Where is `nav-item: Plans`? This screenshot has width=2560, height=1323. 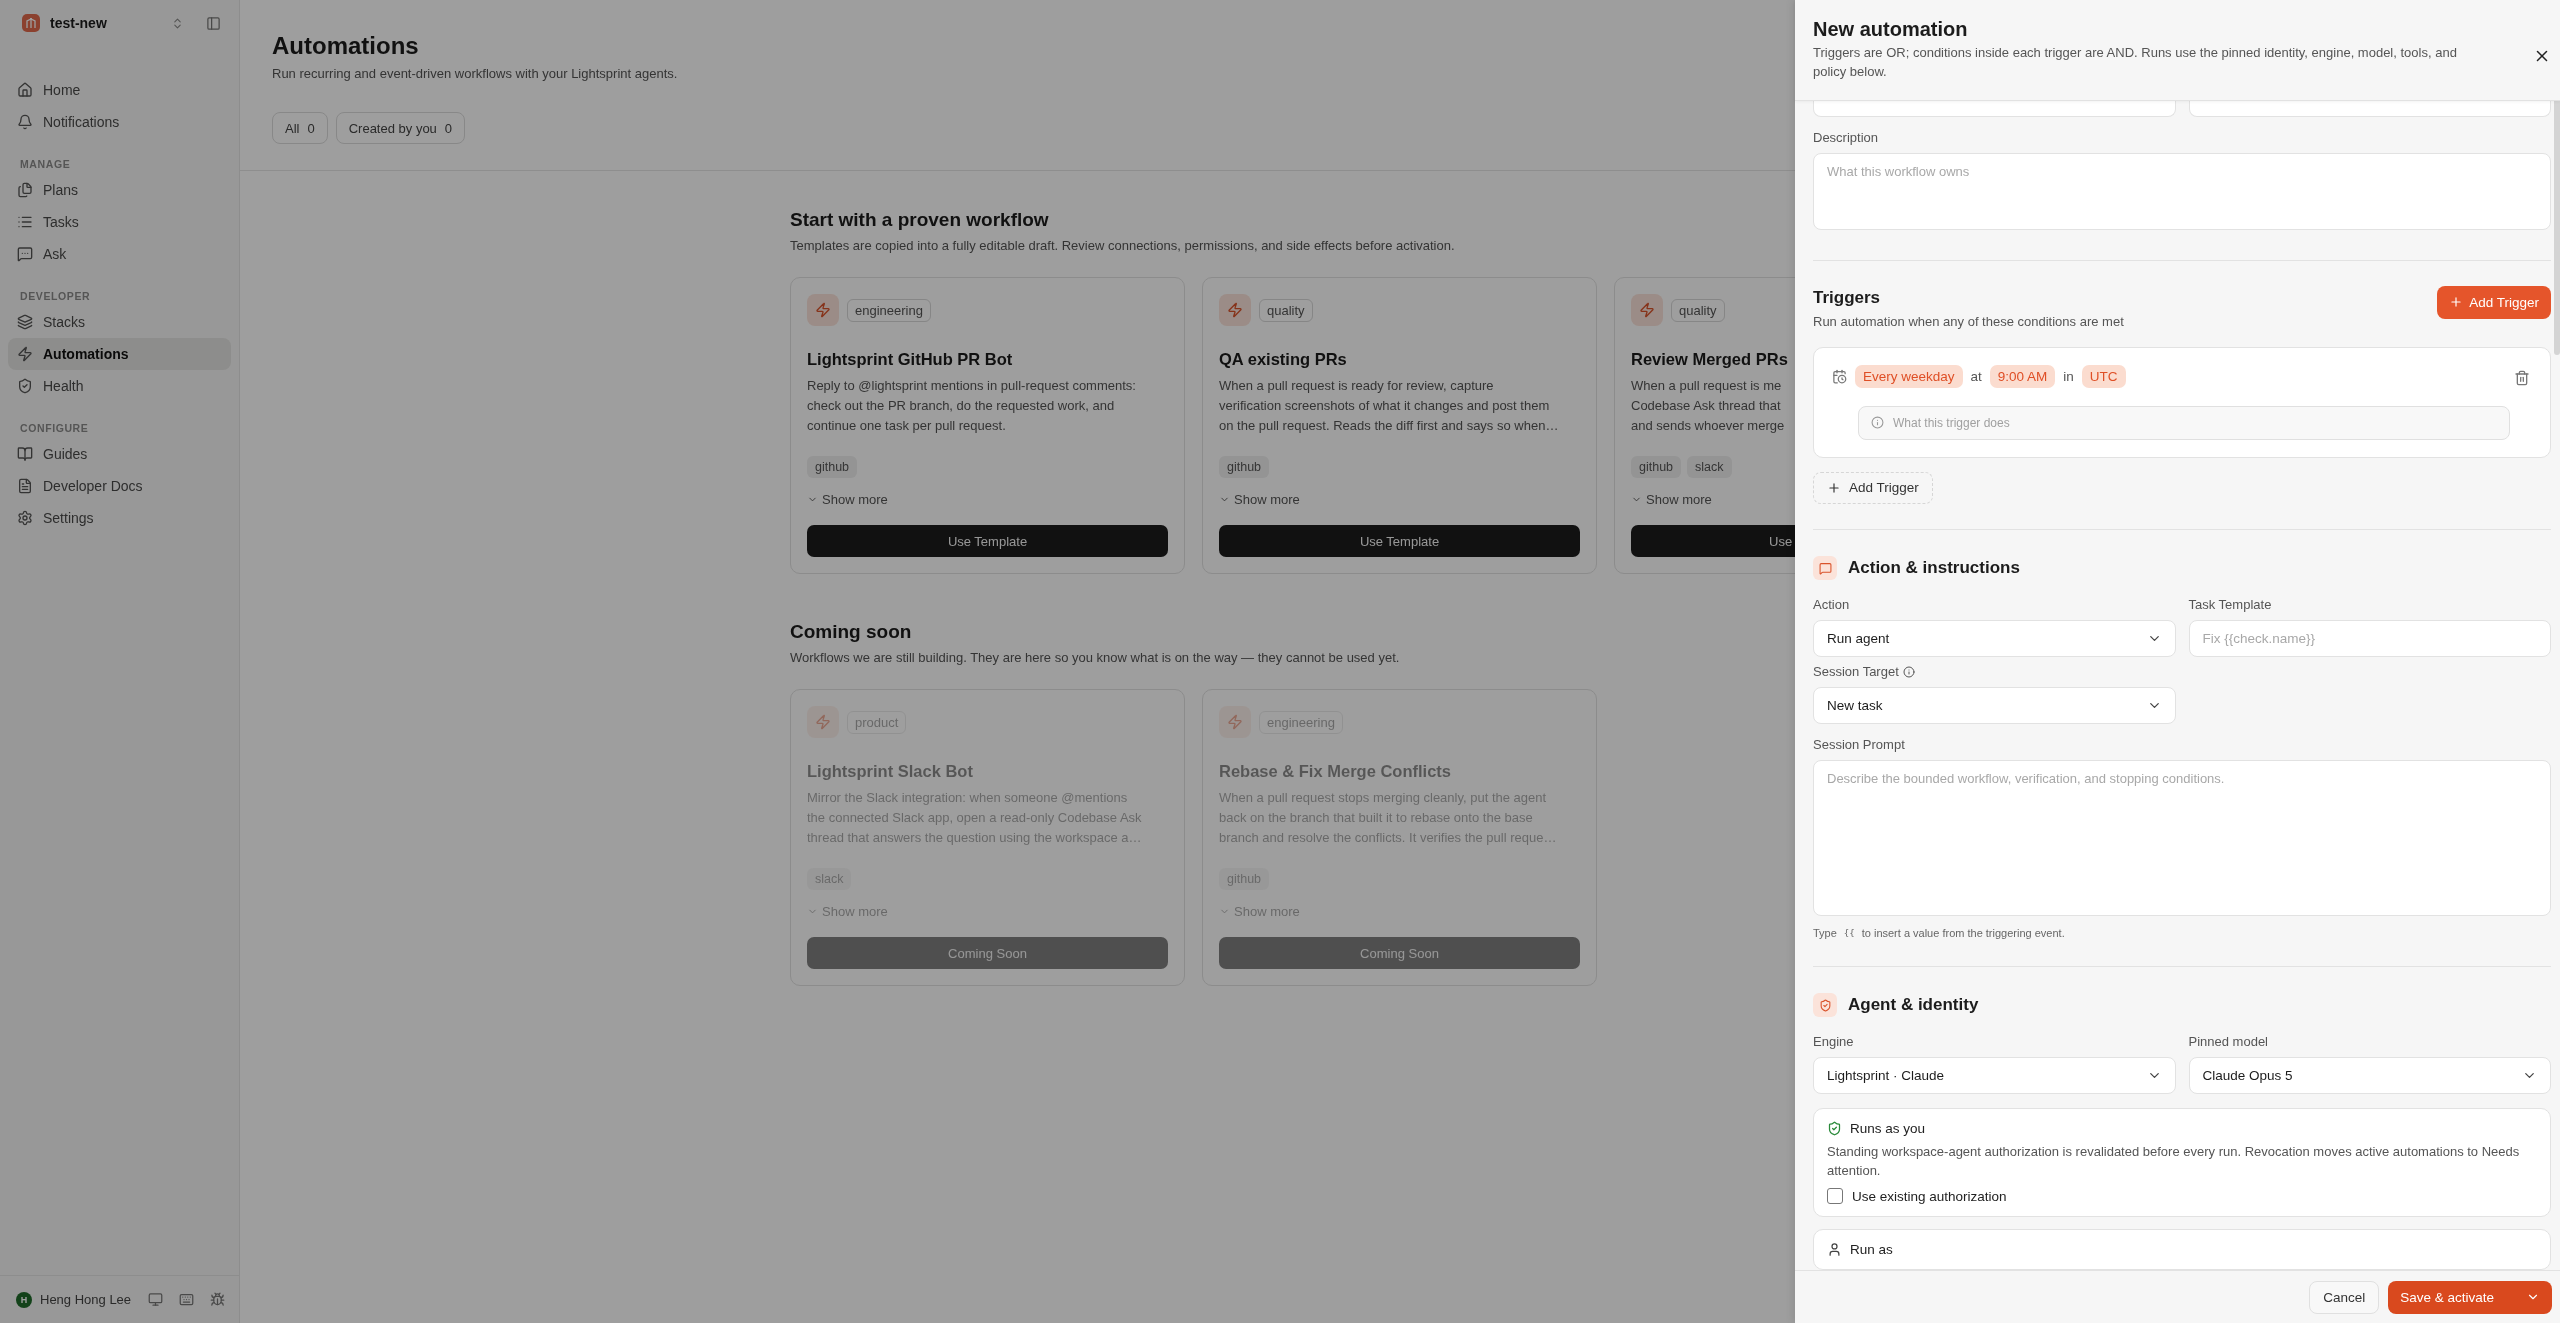 nav-item: Plans is located at coordinates (119, 190).